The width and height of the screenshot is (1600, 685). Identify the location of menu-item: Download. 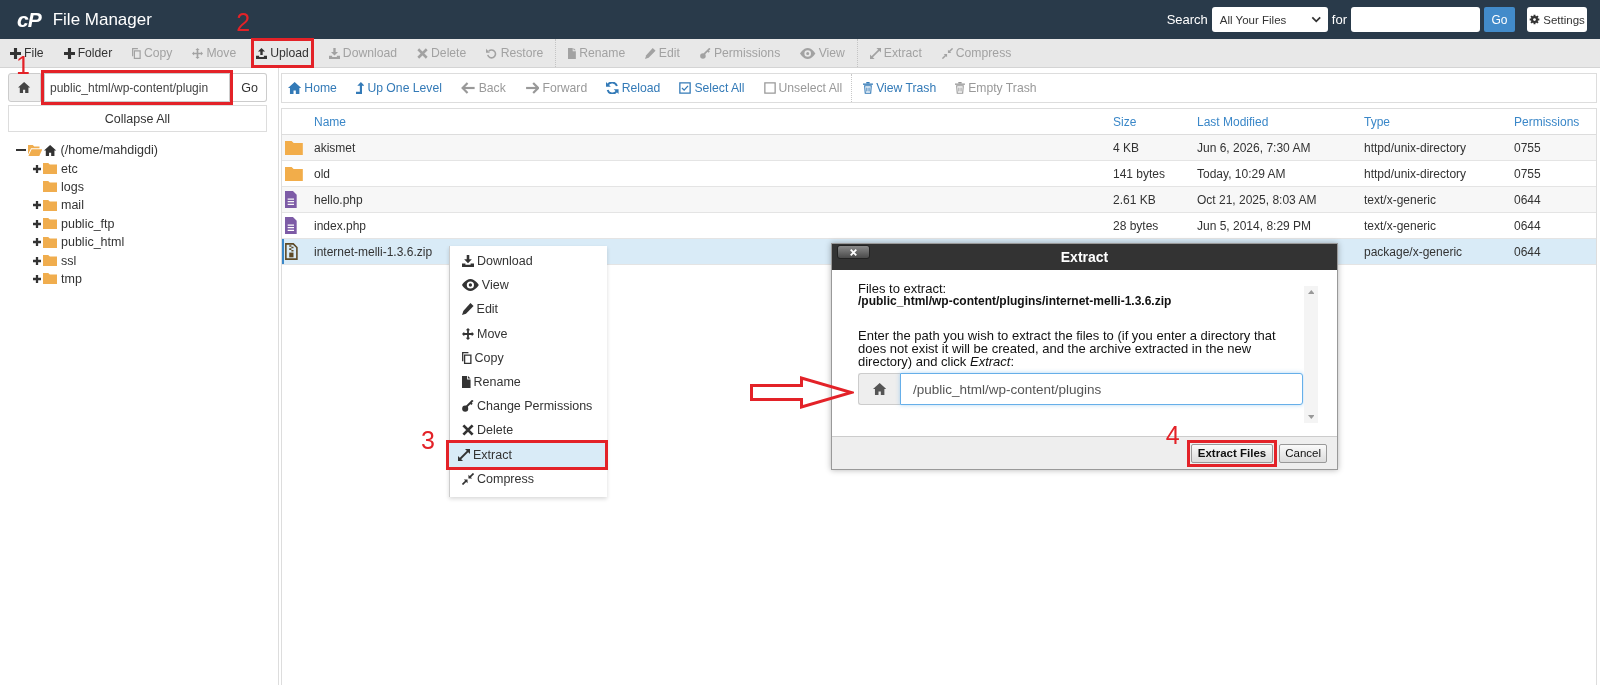
(528, 261).